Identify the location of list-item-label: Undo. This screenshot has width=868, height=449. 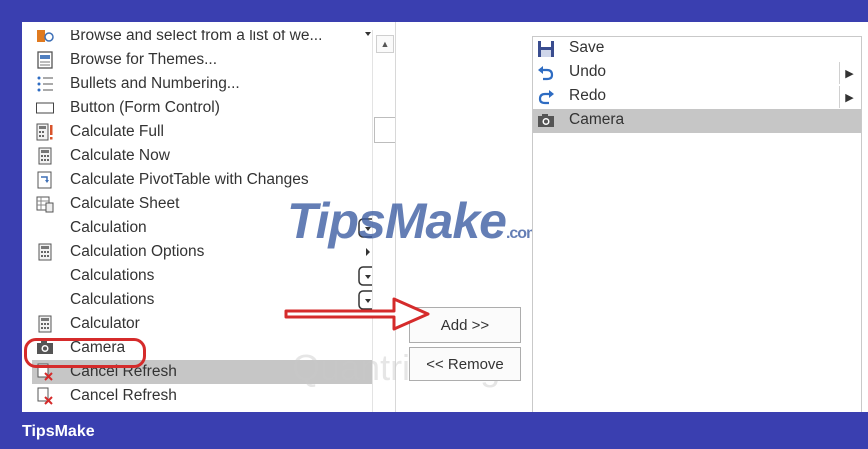
(588, 71).